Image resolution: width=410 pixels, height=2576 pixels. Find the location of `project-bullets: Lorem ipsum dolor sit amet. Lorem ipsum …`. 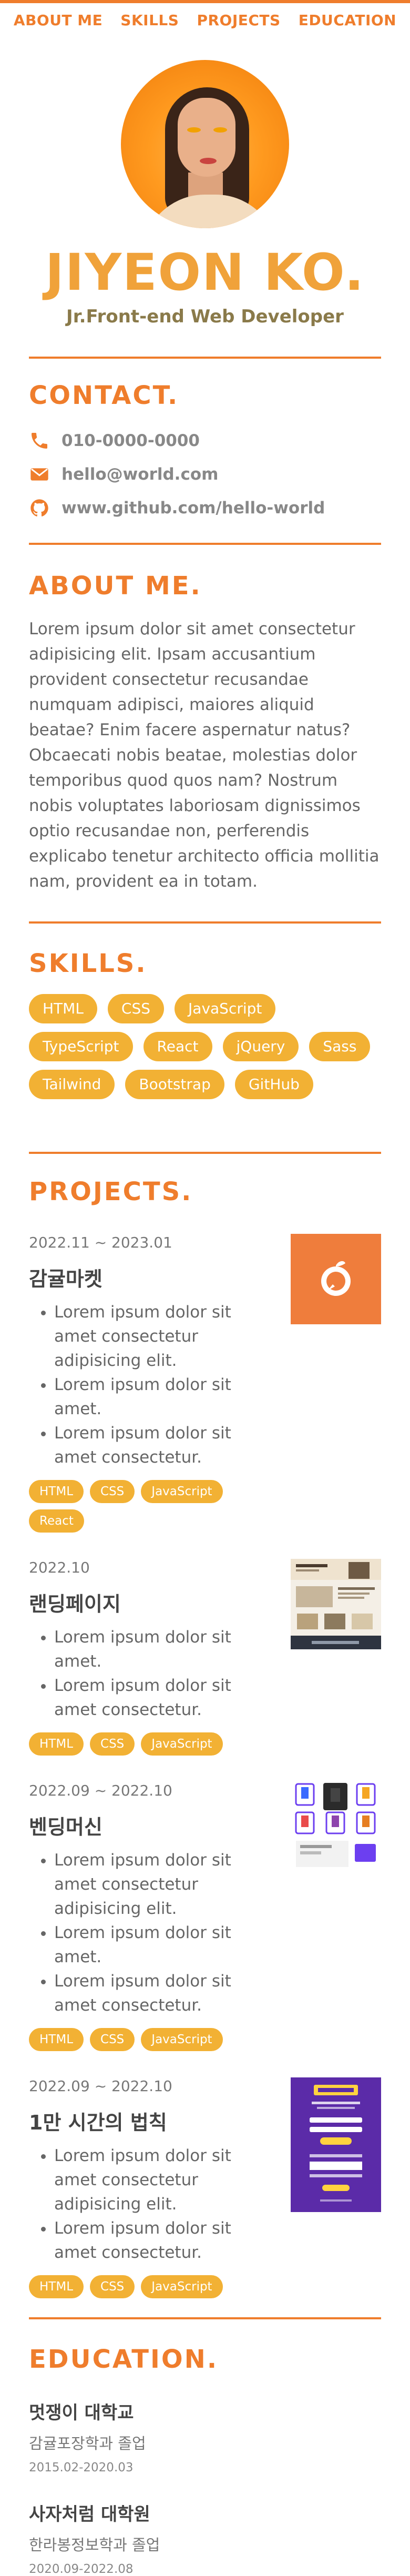

project-bullets: Lorem ipsum dolor sit amet. Lorem ipsum … is located at coordinates (165, 1674).